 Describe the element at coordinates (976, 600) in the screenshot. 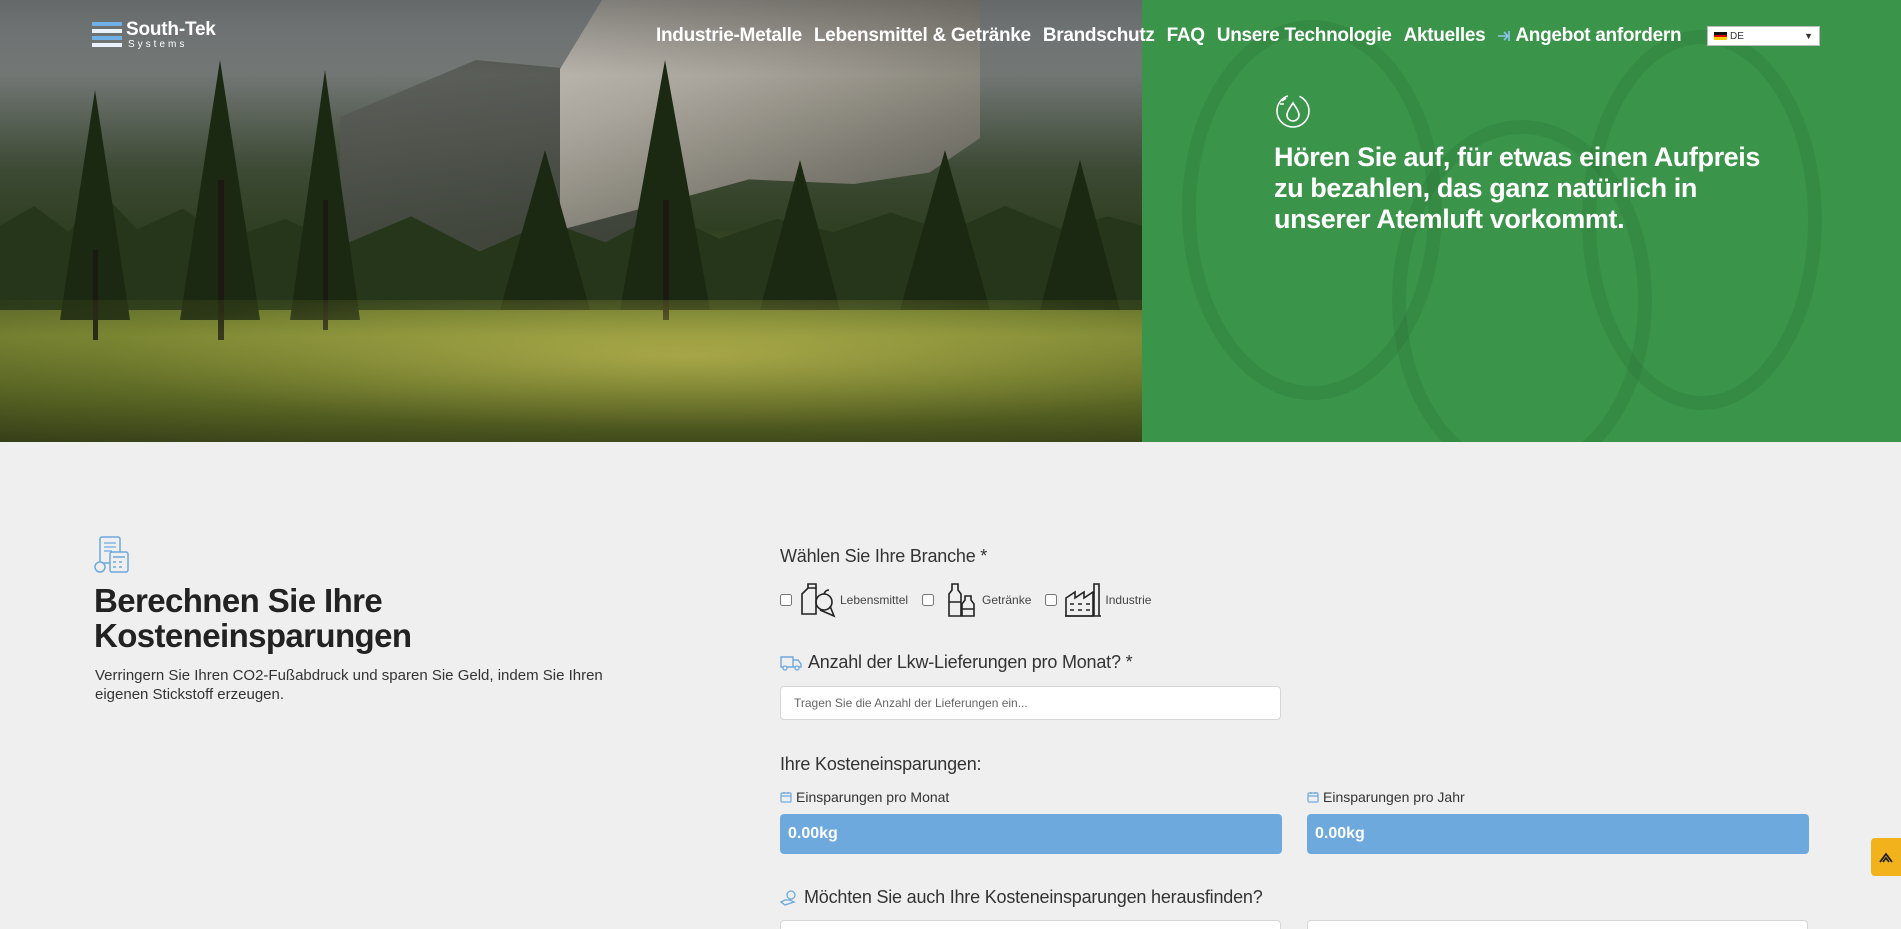

I see `branche-option-getraenke: Getränke` at that location.